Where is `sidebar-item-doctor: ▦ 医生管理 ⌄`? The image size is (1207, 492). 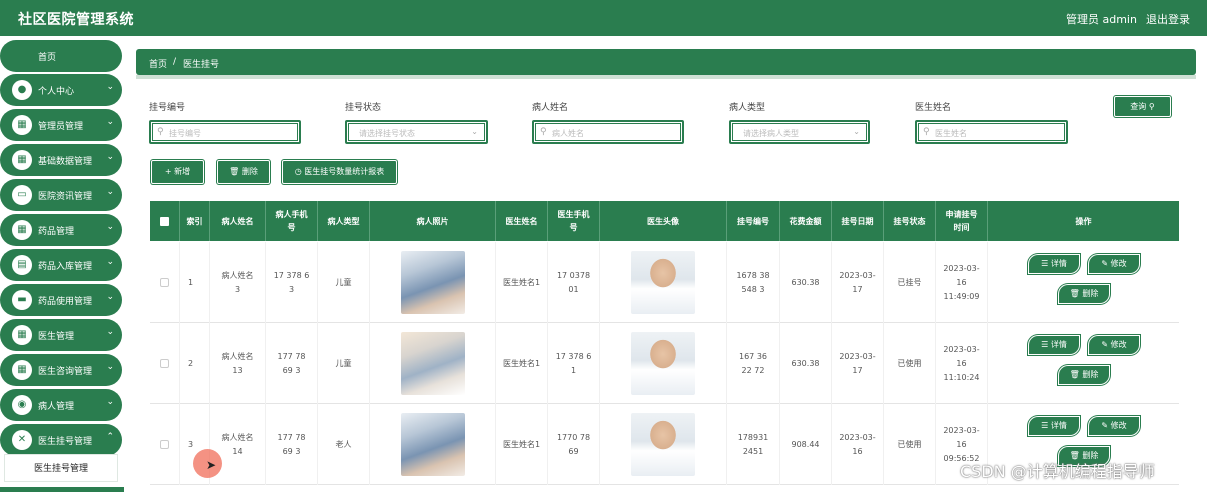 sidebar-item-doctor: ▦ 医生管理 ⌄ is located at coordinates (61, 335).